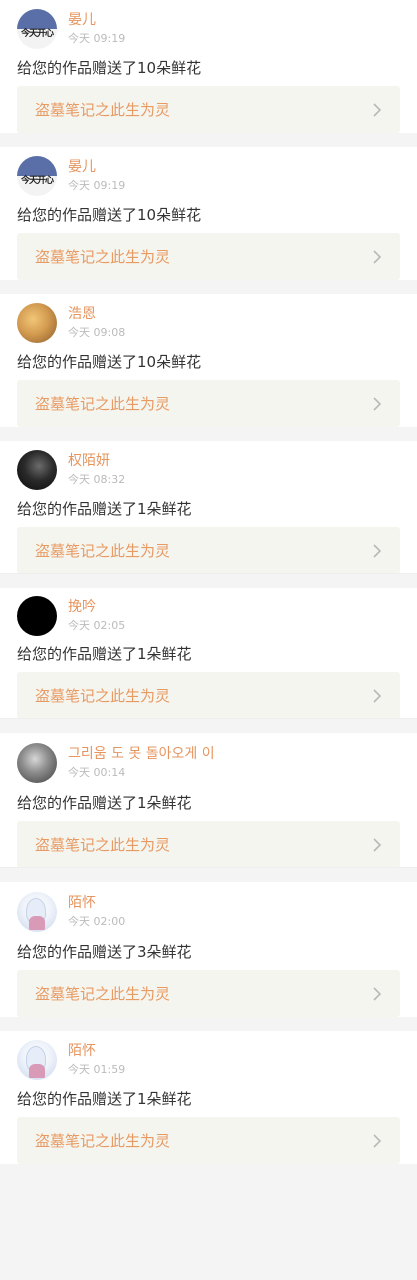  I want to click on sender-name: 挽吟, so click(96, 607).